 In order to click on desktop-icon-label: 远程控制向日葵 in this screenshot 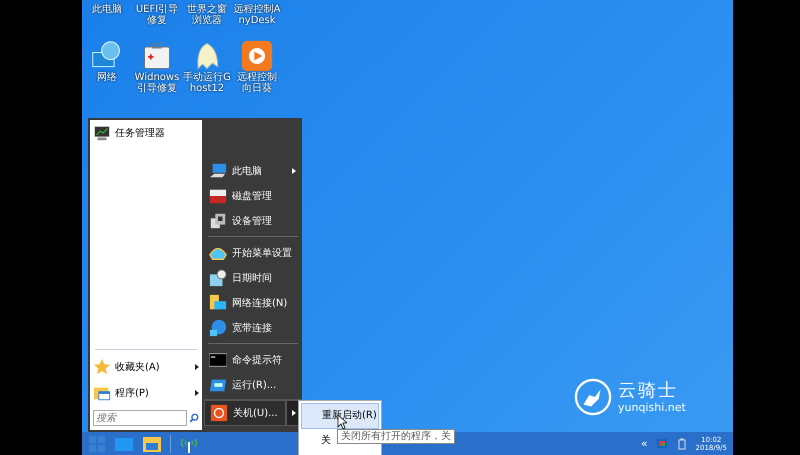, I will do `click(257, 83)`.